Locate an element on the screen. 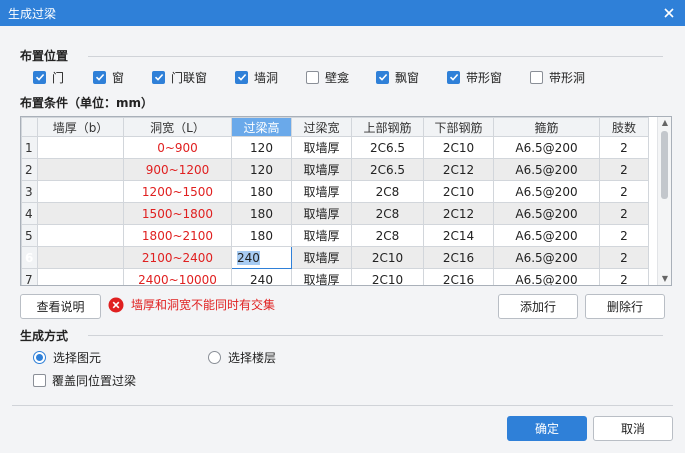 This screenshot has height=453, width=685. view-help-button: 查看说明 is located at coordinates (60, 306).